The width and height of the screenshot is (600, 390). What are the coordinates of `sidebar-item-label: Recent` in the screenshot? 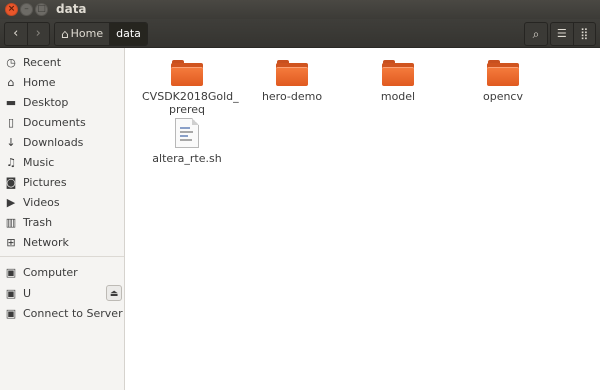 It's located at (42, 62).